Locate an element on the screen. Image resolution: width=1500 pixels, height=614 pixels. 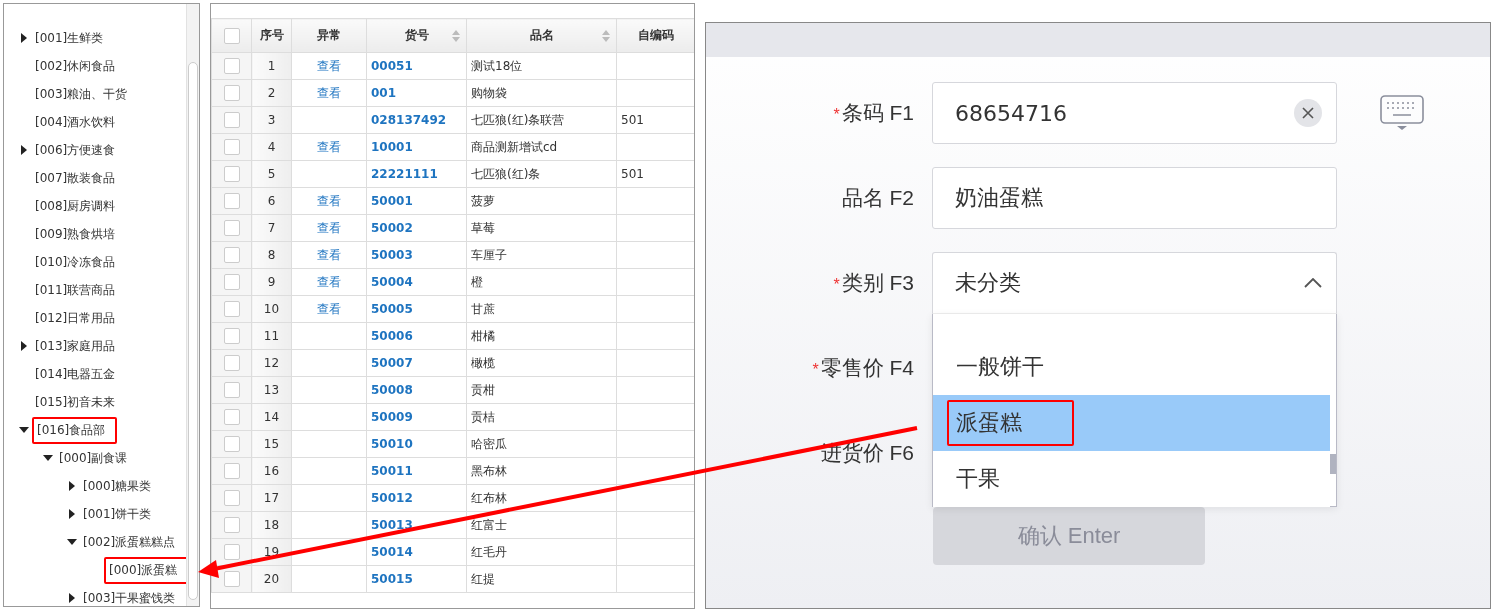
tree-item: [000]副食课 is located at coordinates (93, 458).